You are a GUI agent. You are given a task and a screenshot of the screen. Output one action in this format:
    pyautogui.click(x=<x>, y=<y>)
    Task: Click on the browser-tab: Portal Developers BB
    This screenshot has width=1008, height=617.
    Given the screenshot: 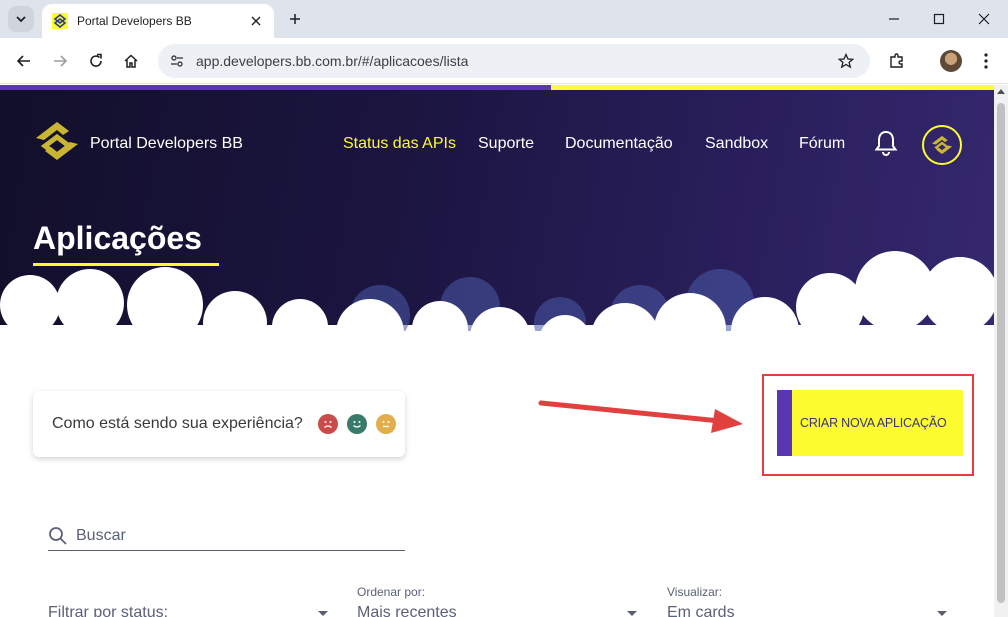 What is the action you would take?
    pyautogui.click(x=158, y=21)
    